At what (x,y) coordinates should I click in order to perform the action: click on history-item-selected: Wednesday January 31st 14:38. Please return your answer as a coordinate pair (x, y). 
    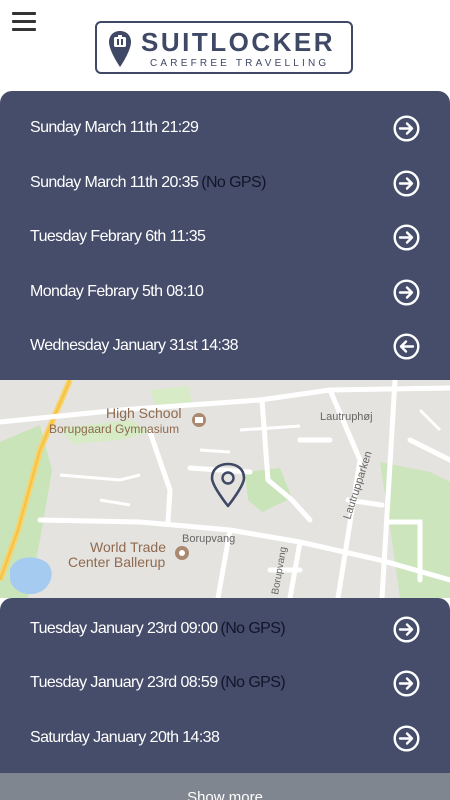
    Looking at the image, I should click on (225, 346).